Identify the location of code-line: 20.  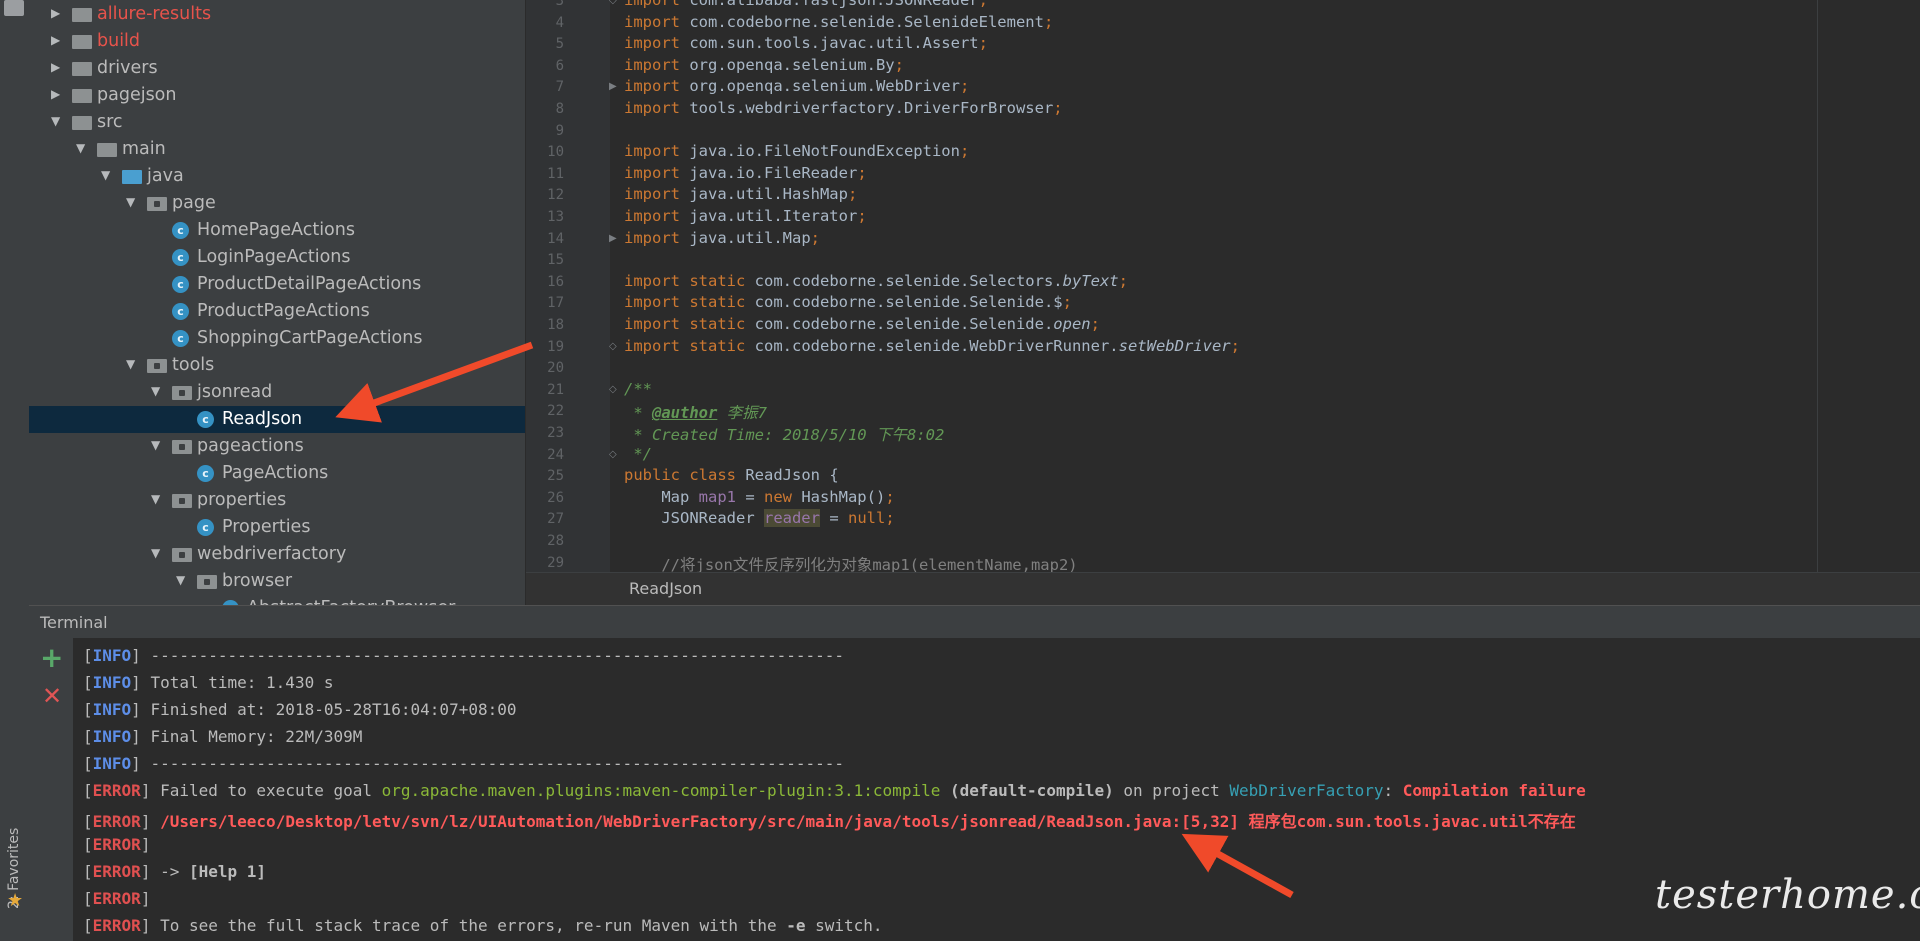
(1223, 368).